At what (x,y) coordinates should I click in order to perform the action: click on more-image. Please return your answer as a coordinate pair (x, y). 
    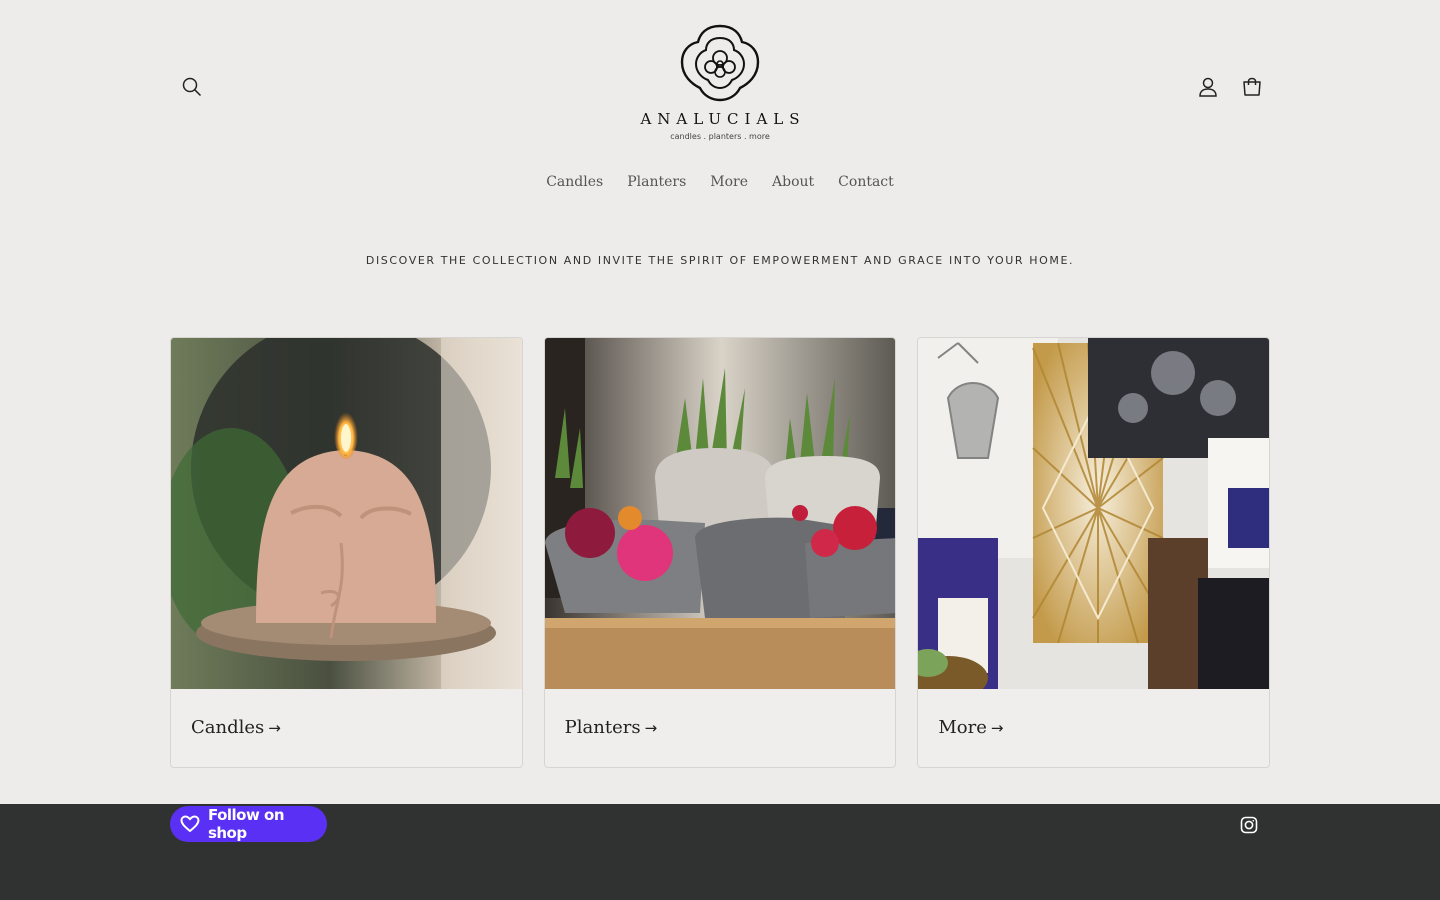
    Looking at the image, I should click on (1094, 513).